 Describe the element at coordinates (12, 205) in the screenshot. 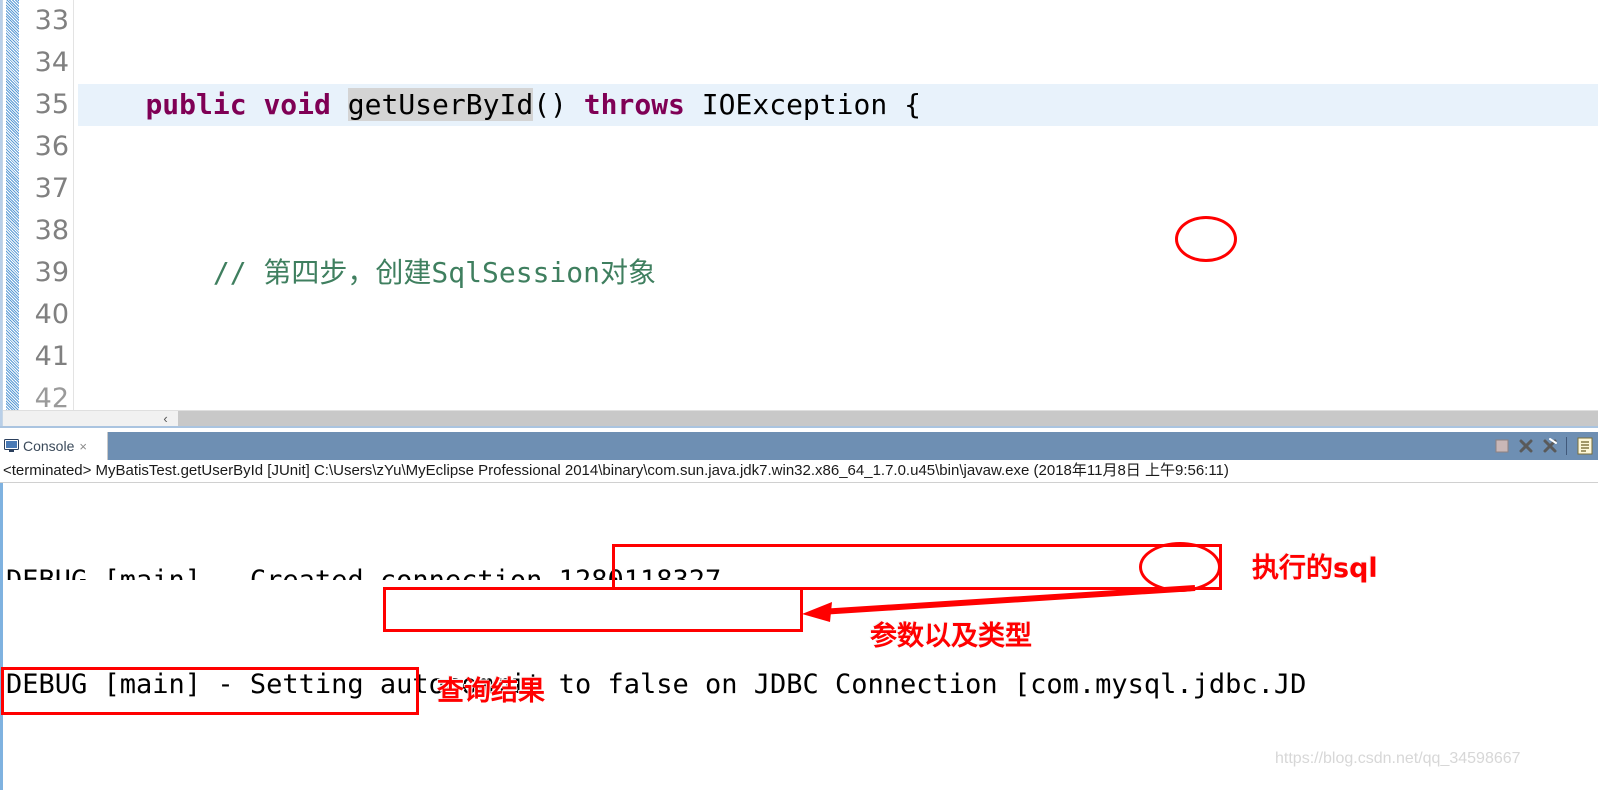

I see `editor-change-ruler` at that location.